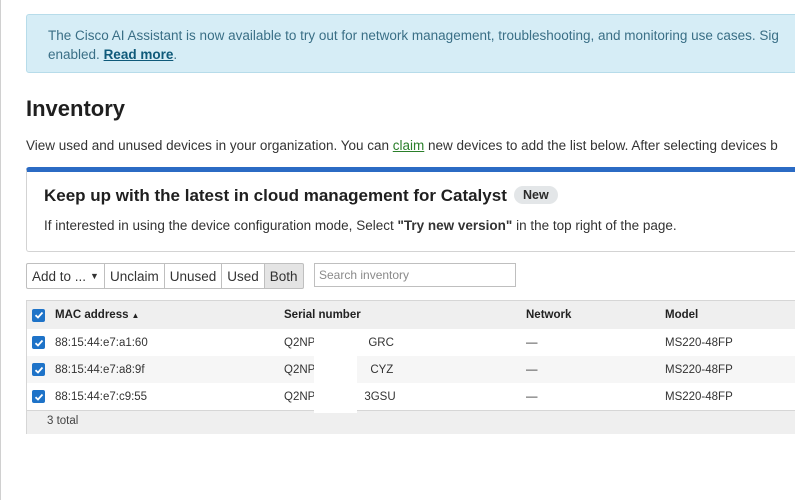  What do you see at coordinates (193, 276) in the screenshot?
I see `filter-unused-button: Unused` at bounding box center [193, 276].